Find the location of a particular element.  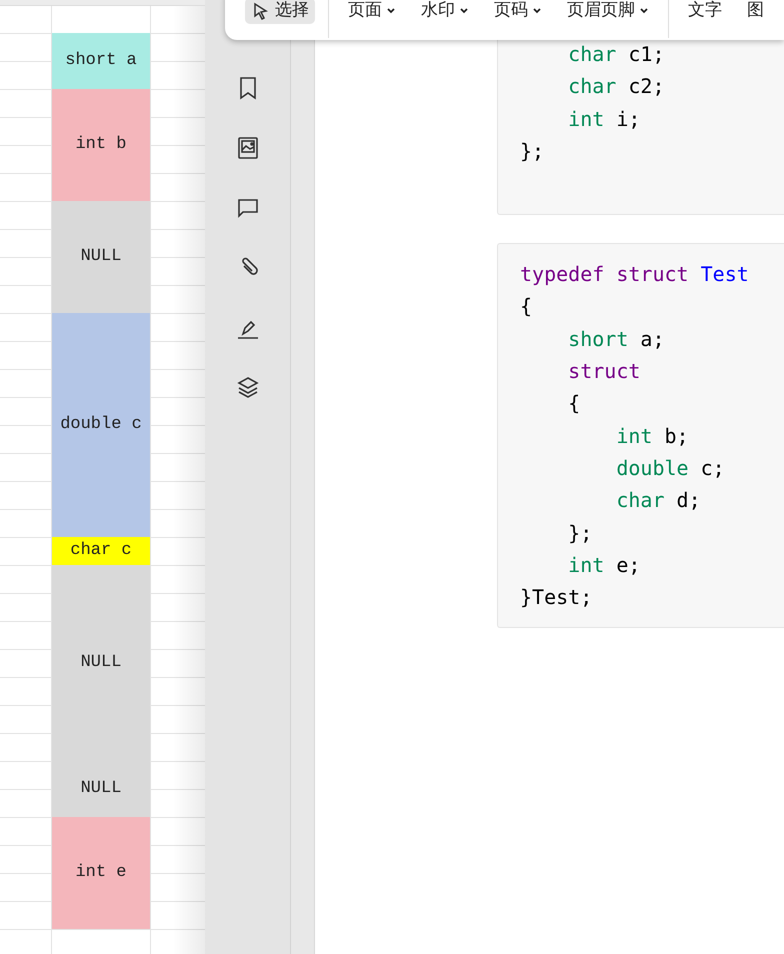

memory-cell: int e is located at coordinates (101, 873).